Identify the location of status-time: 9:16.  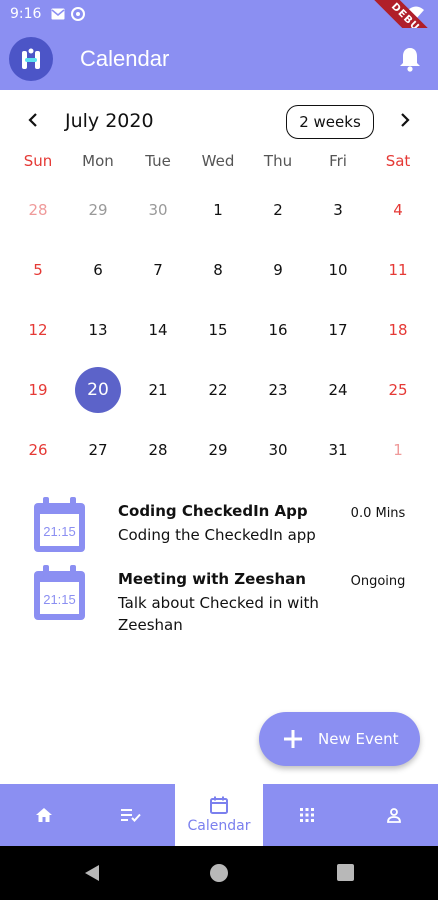
(26, 14).